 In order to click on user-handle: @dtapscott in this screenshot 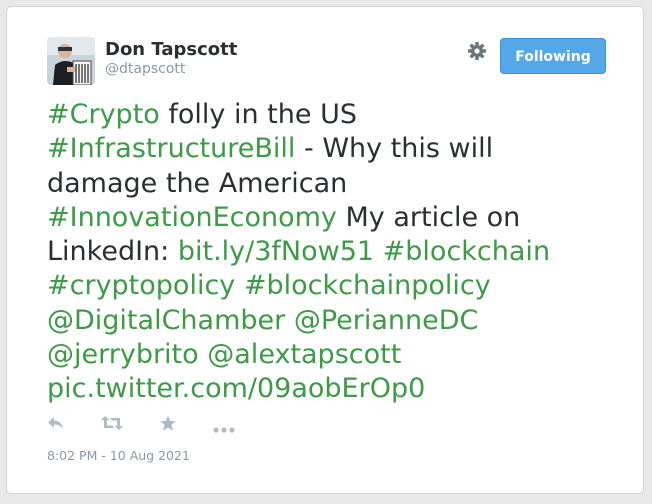, I will do `click(145, 69)`.